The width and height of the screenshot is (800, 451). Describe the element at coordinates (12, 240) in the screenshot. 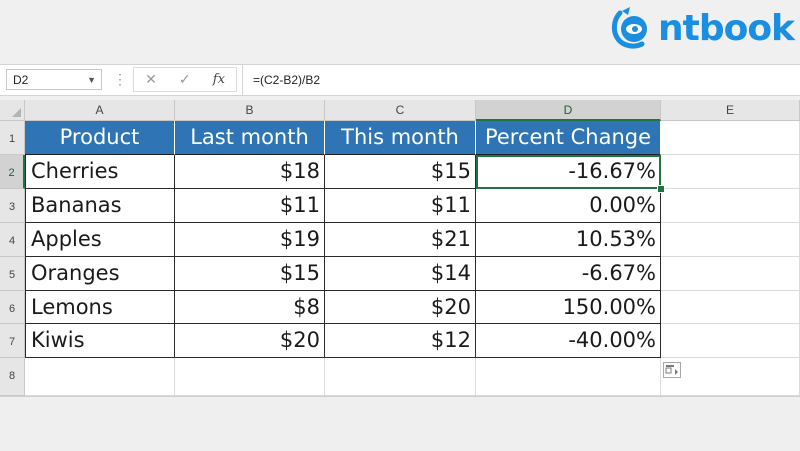

I see `row-header-4: 4` at that location.